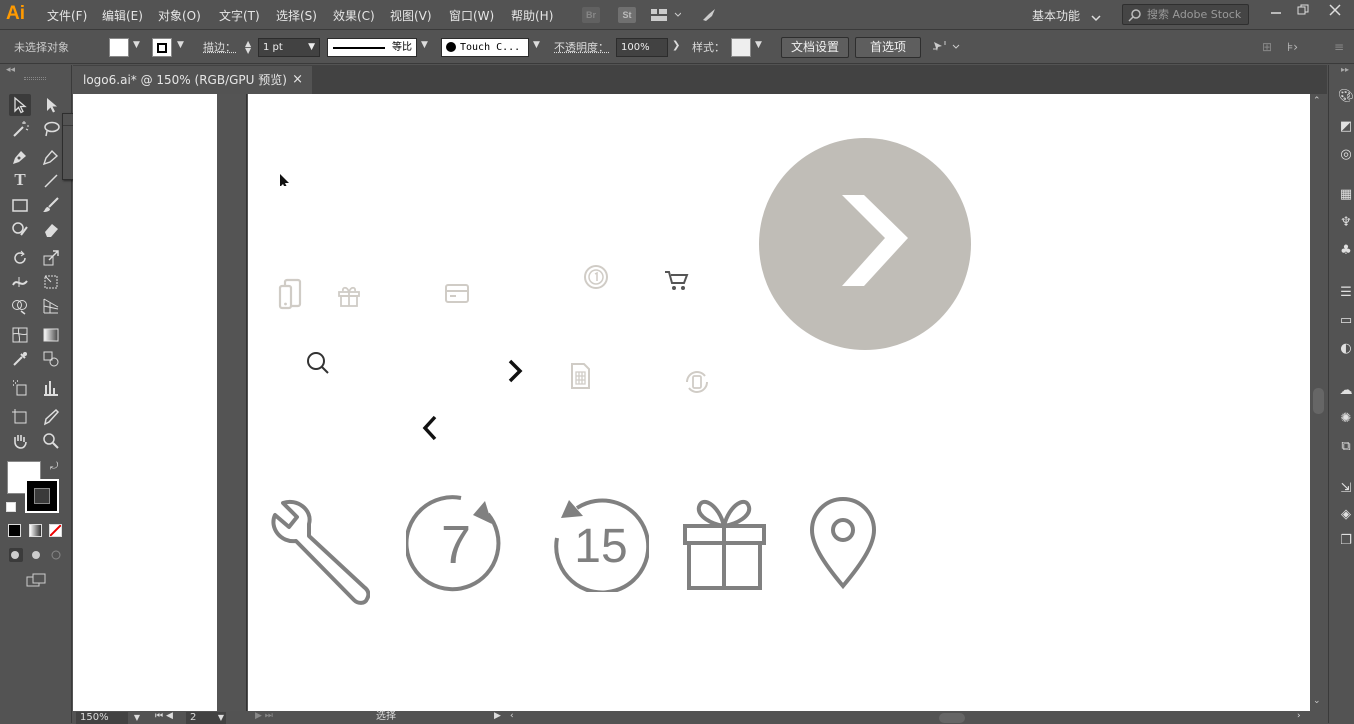  Describe the element at coordinates (289, 47) in the screenshot. I see `stroke-weight-field: 1 pt ▼` at that location.